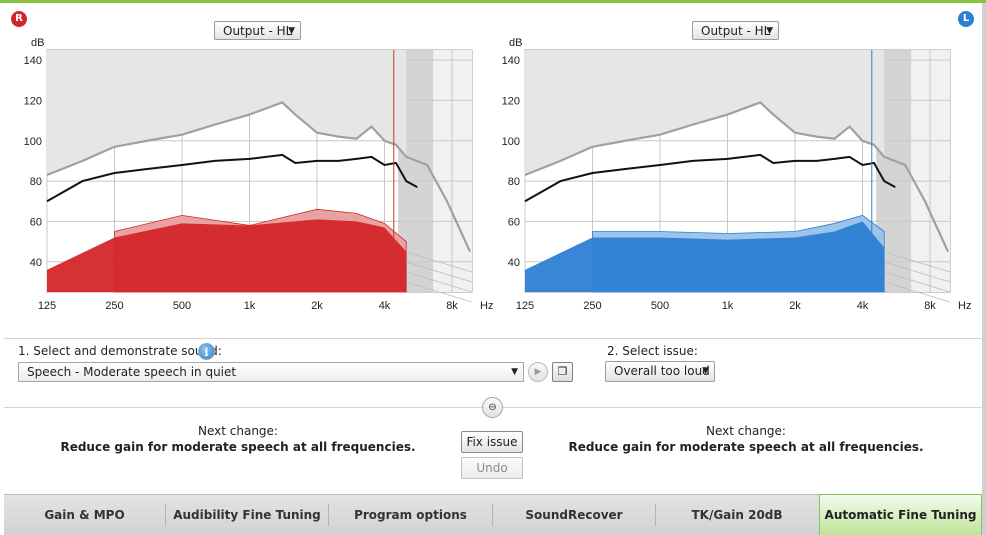 This screenshot has height=535, width=986. I want to click on issue-select-label: 2. Select issue:, so click(652, 351).